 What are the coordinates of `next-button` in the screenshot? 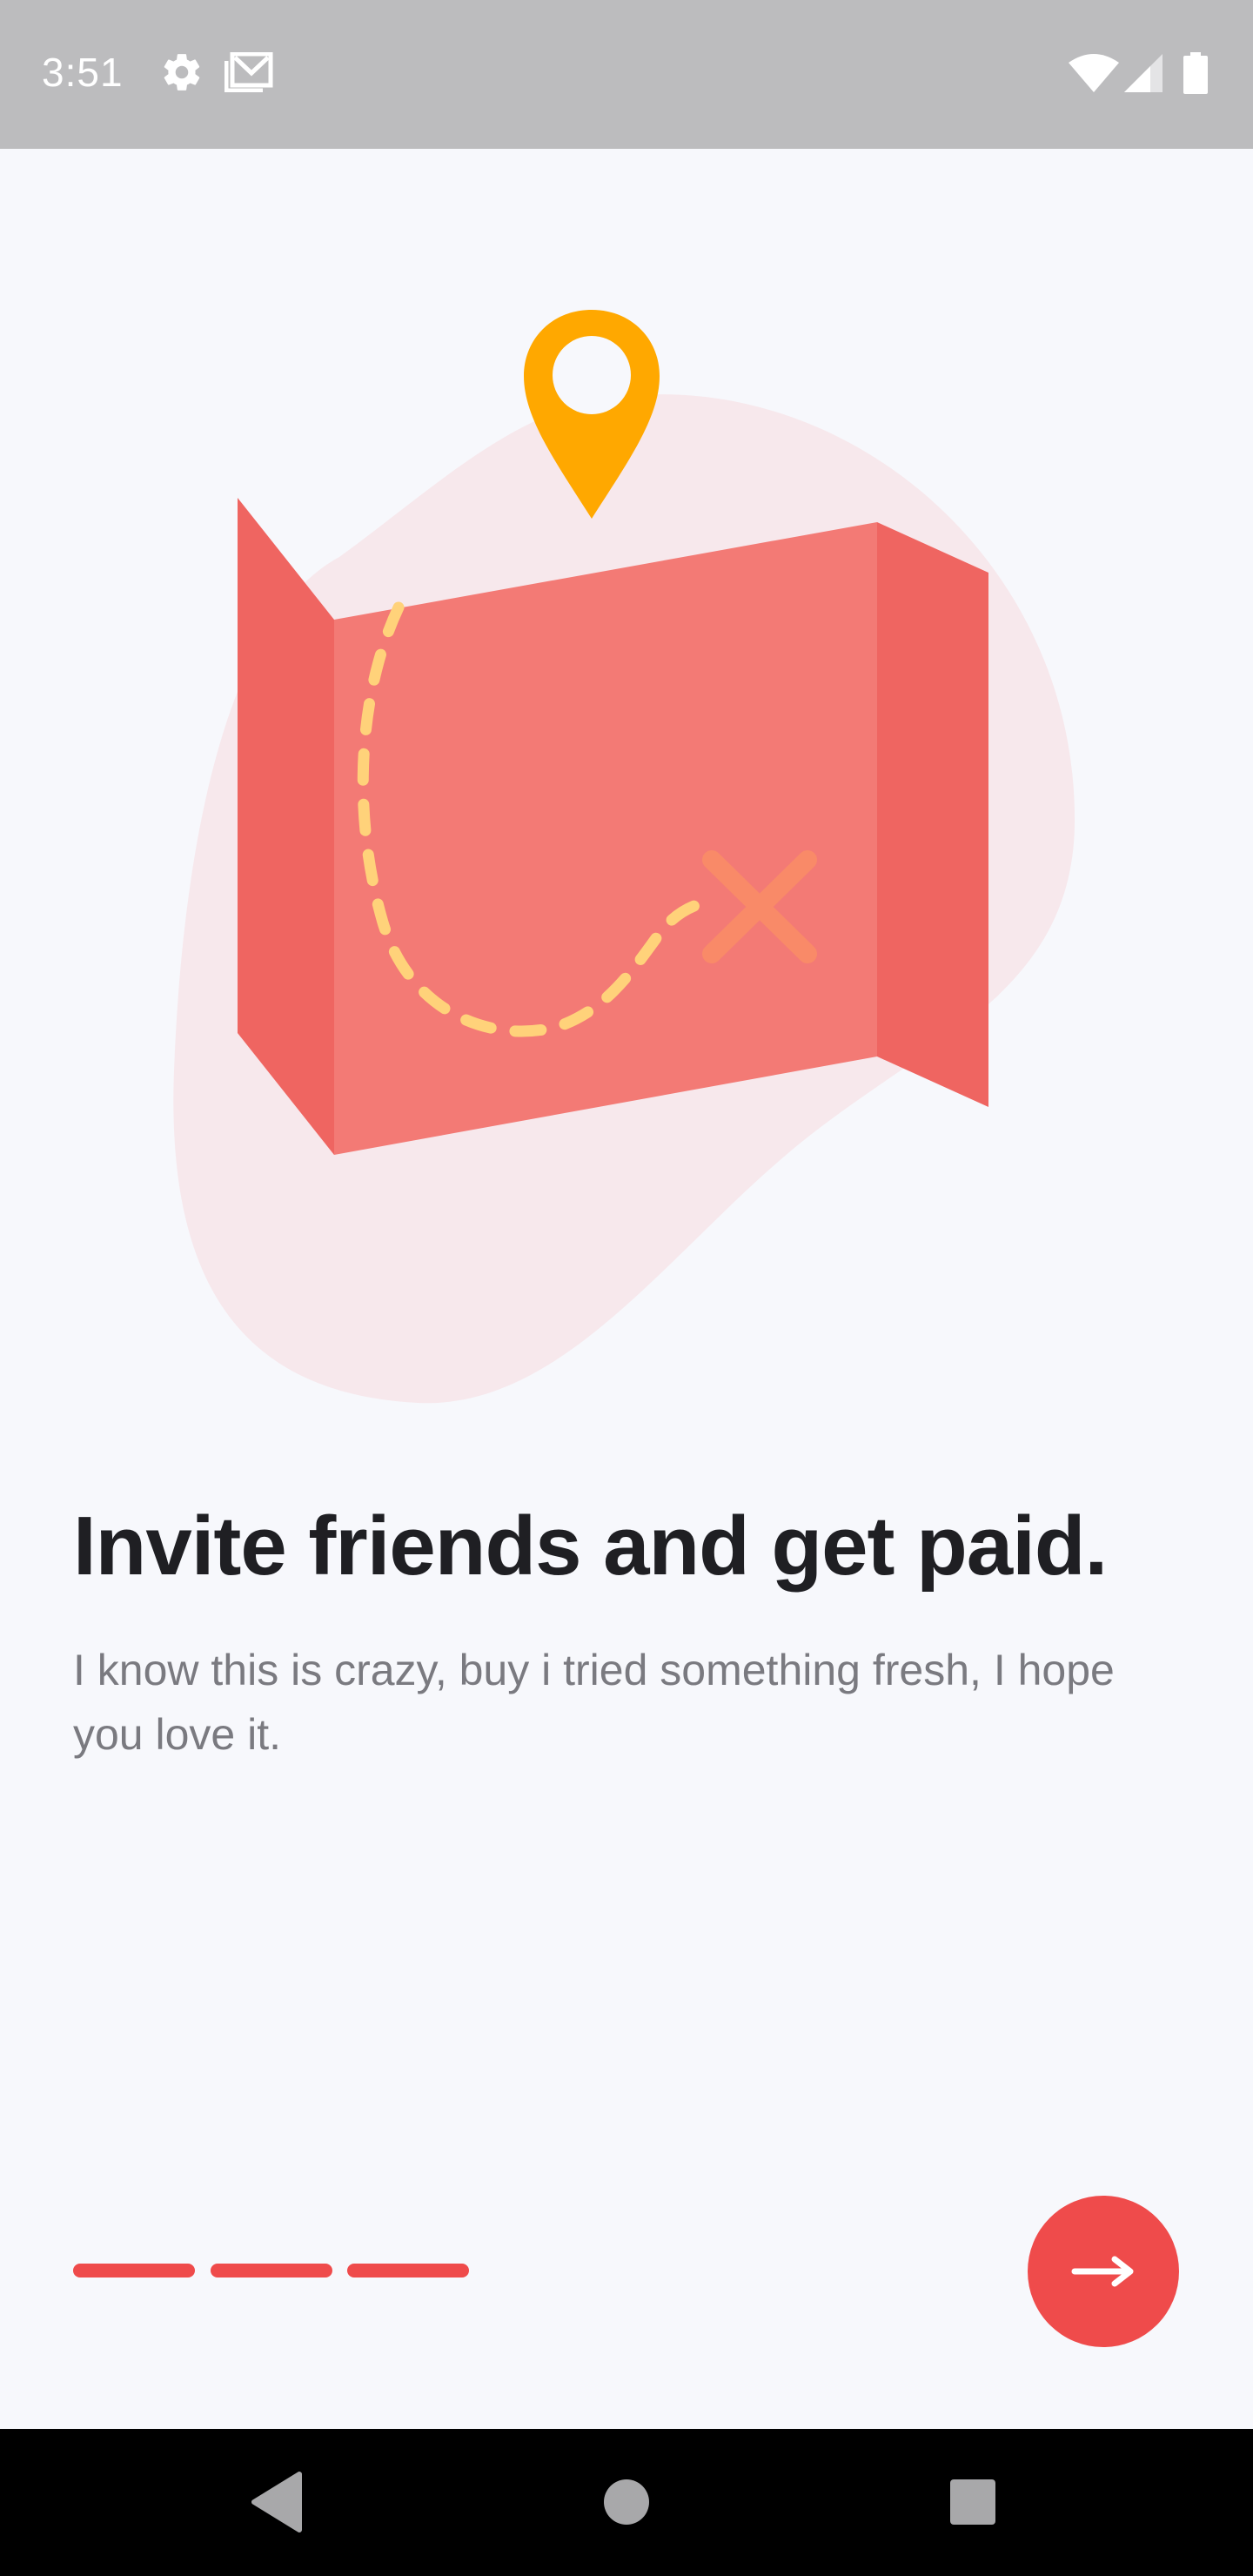 It's located at (1103, 2271).